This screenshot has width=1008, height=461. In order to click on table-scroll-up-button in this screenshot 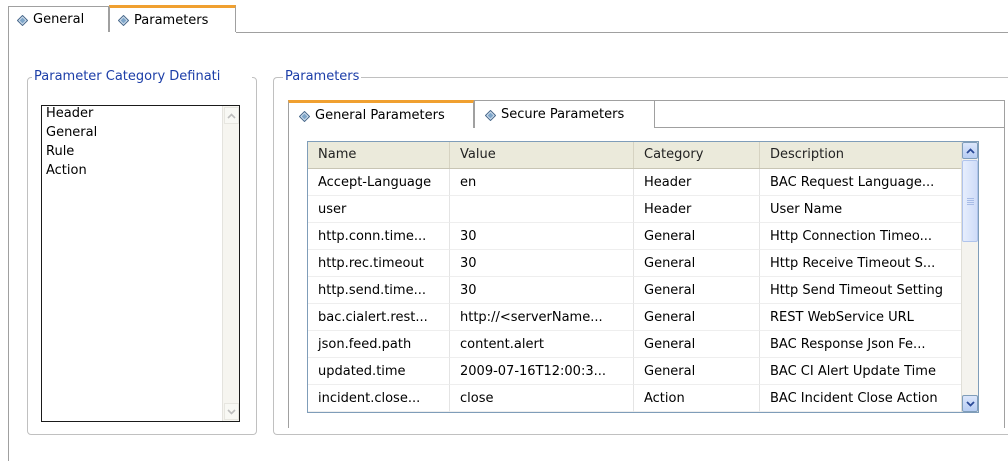, I will do `click(970, 150)`.